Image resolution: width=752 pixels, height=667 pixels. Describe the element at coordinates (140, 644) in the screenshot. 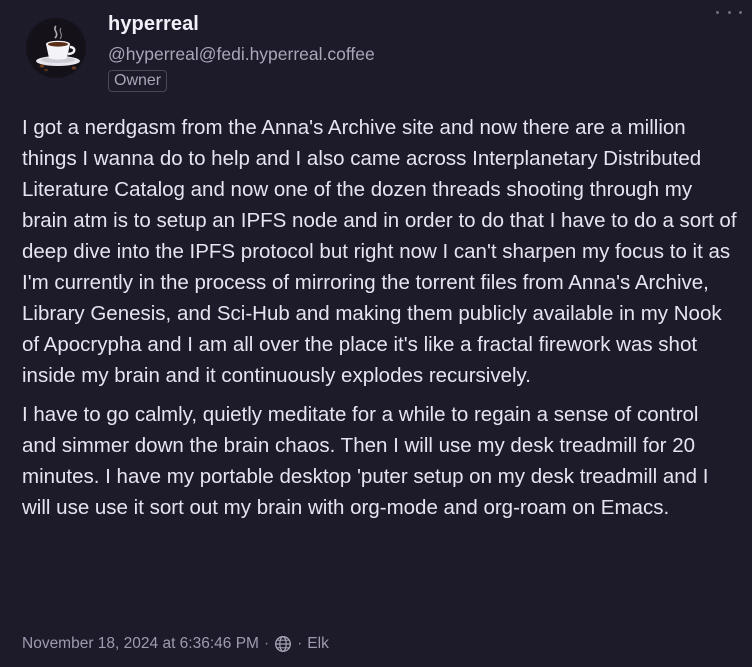

I see `post-timestamp: November 18, 2024 at 6:36:46 PM` at that location.